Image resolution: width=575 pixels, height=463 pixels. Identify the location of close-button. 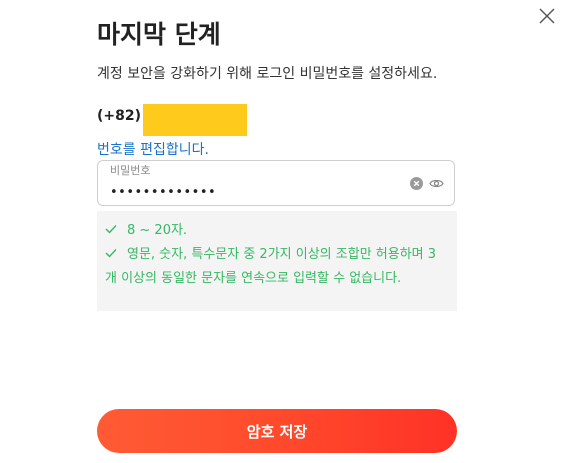
(547, 16).